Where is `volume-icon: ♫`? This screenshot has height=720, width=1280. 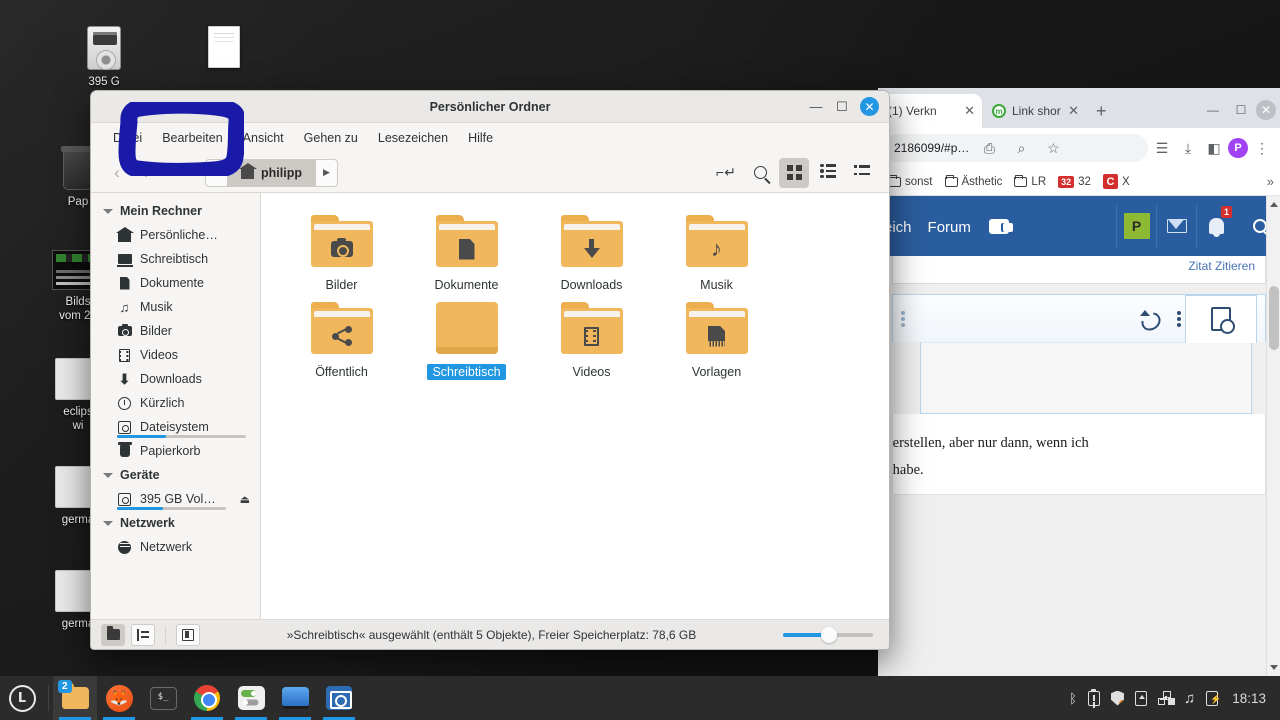
volume-icon: ♫ is located at coordinates (1189, 698).